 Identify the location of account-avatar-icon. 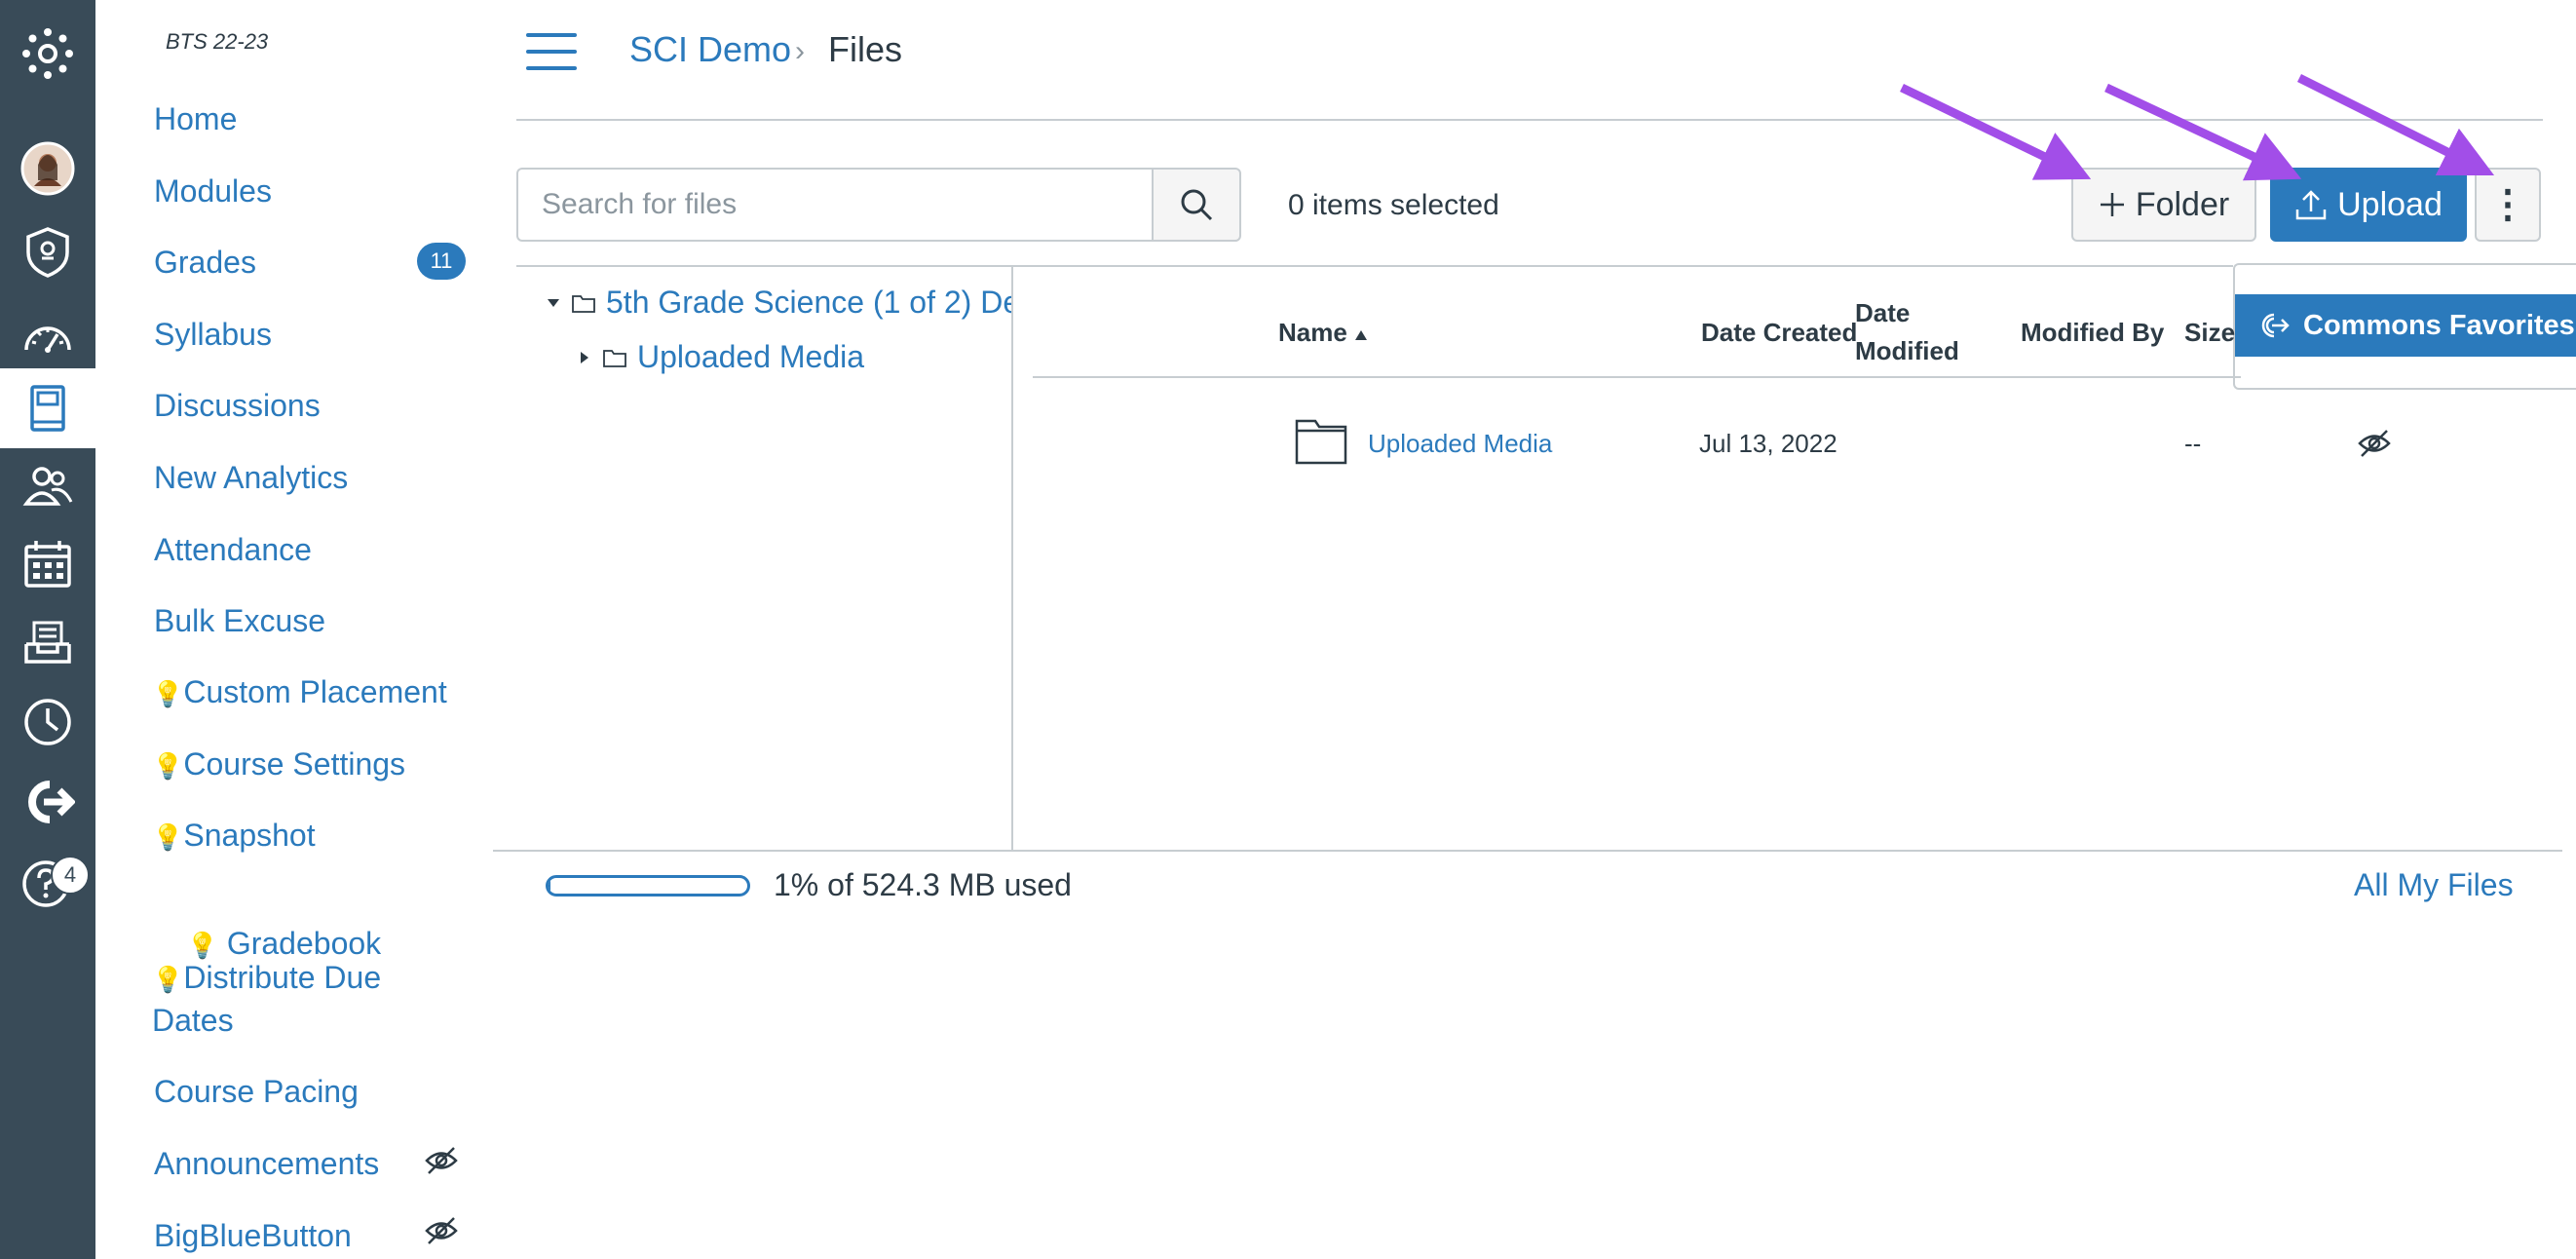
(47, 169).